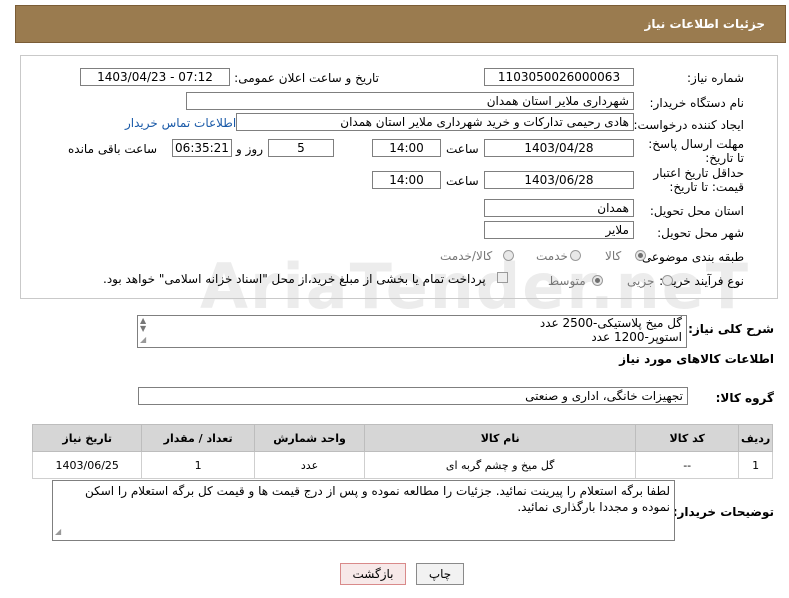 The width and height of the screenshot is (789, 598). Describe the element at coordinates (410, 101) in the screenshot. I see `buyer-org-field: شهرداری ملایر استان همدان` at that location.